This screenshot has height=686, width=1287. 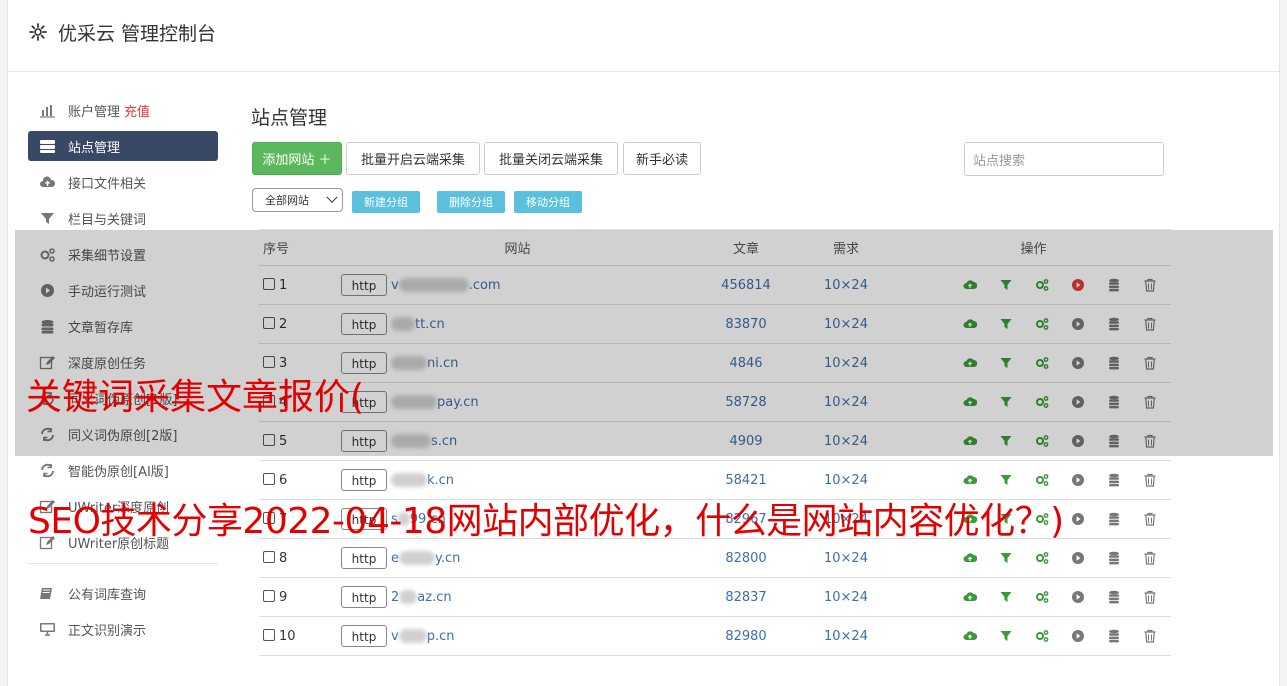 I want to click on site-search-input: 站点搜索, so click(x=1064, y=159).